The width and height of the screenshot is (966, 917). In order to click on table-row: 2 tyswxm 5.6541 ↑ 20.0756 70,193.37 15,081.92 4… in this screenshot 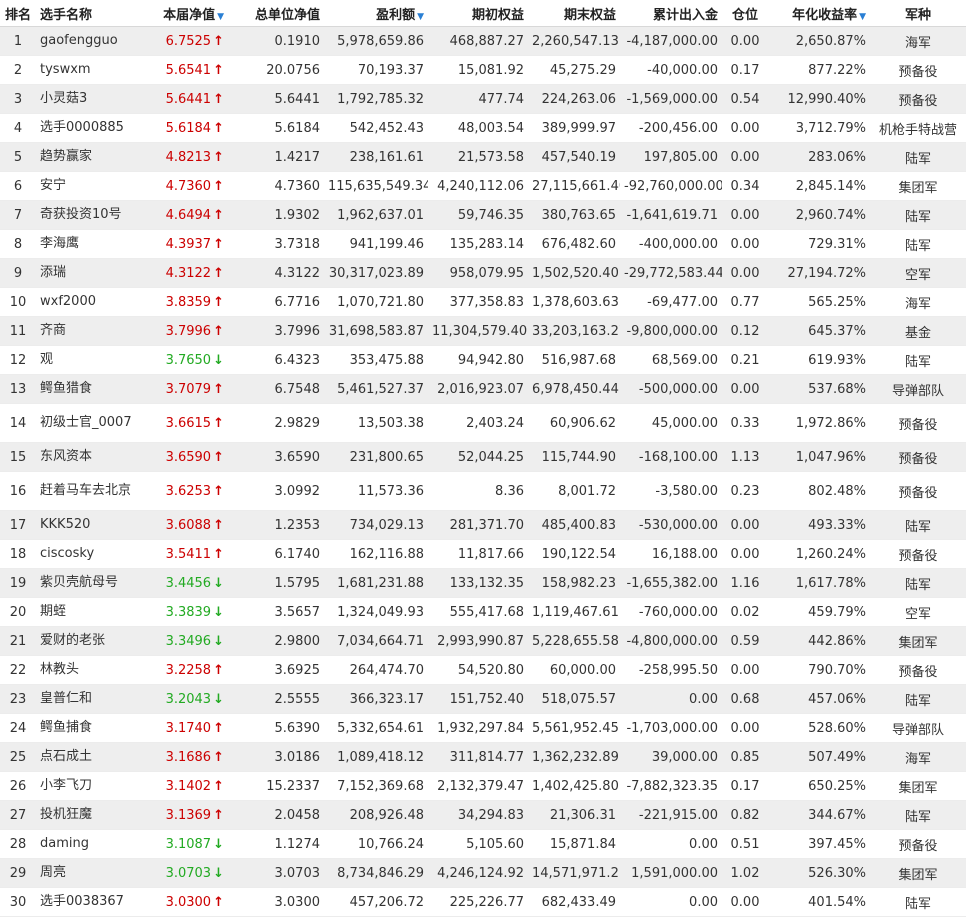, I will do `click(483, 70)`.